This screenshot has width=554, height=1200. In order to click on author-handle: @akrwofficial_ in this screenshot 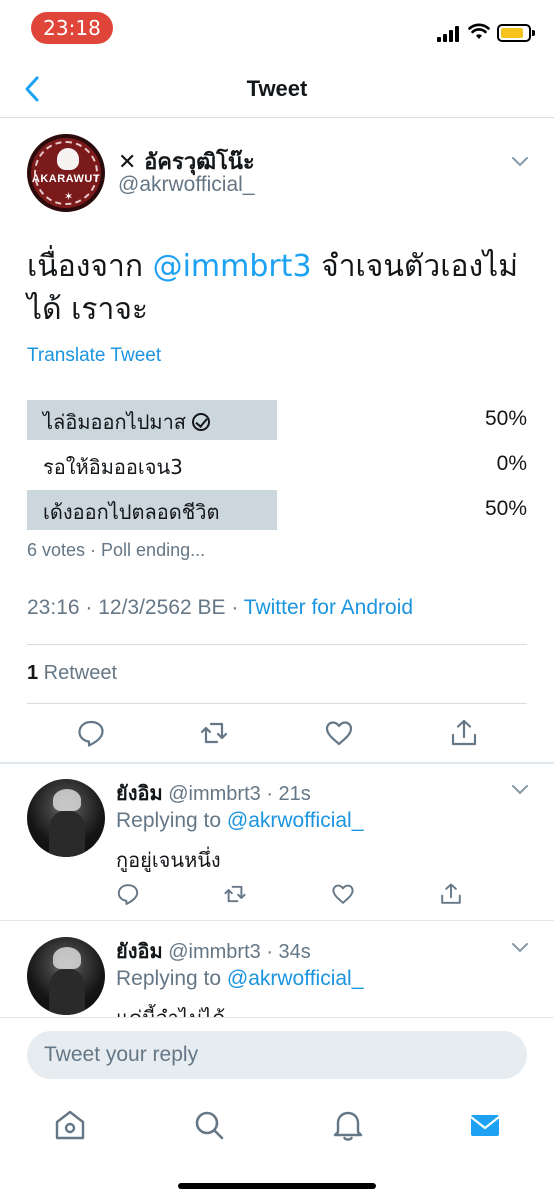, I will do `click(186, 185)`.